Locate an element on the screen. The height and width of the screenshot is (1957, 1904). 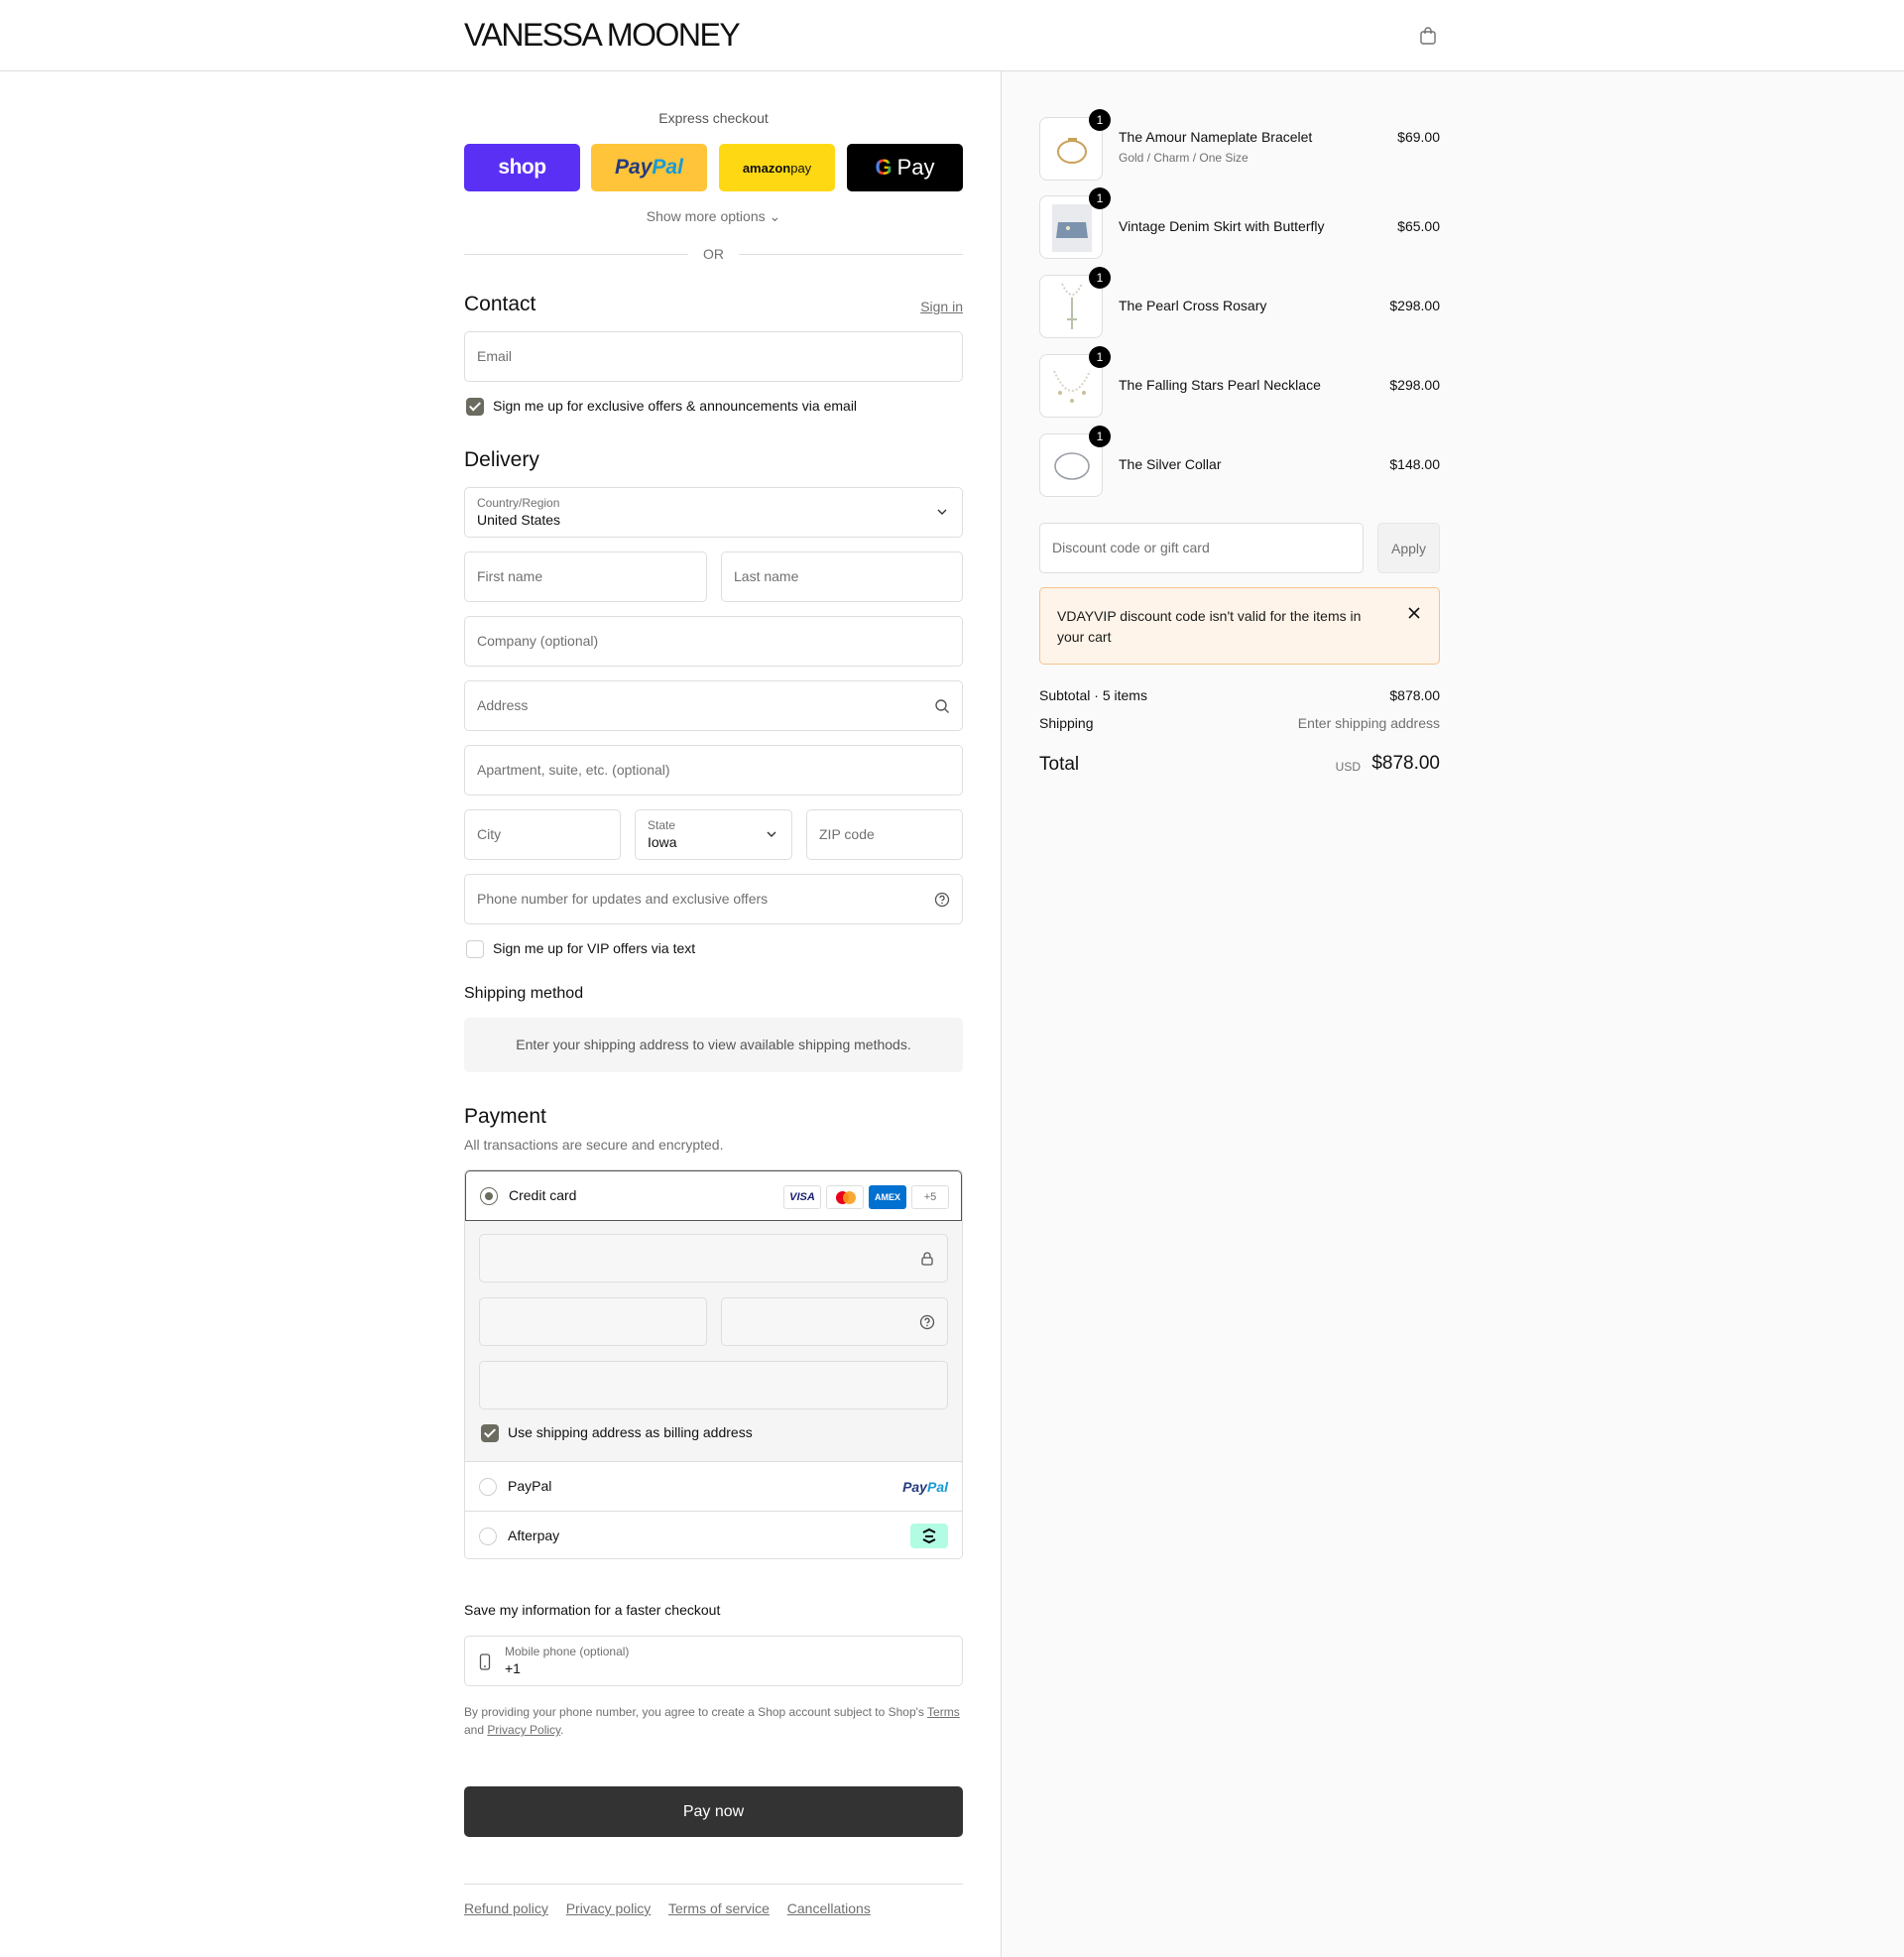
privacy-policy-link: Privacy Policy is located at coordinates (523, 1730).